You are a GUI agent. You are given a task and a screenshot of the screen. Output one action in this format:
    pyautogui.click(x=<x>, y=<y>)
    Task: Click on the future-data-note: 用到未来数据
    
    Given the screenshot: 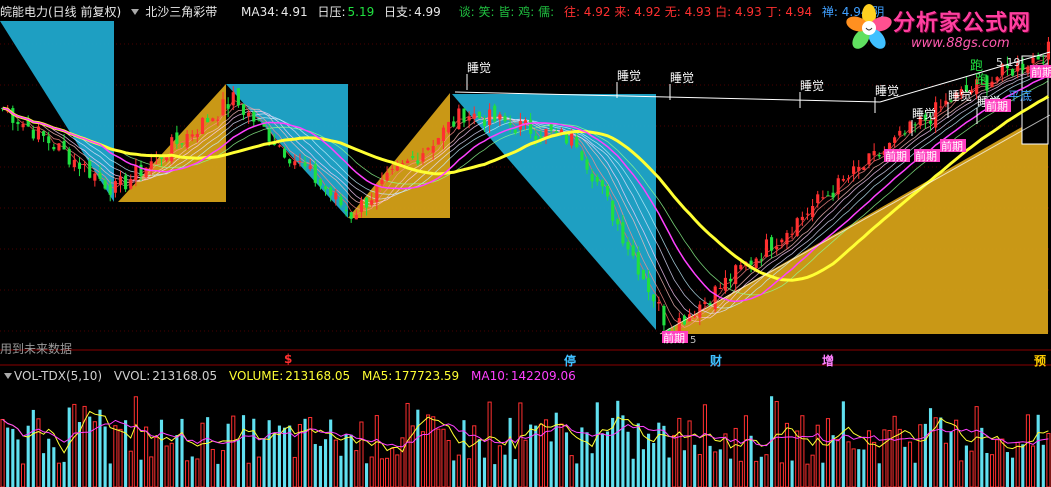 What is the action you would take?
    pyautogui.click(x=36, y=349)
    